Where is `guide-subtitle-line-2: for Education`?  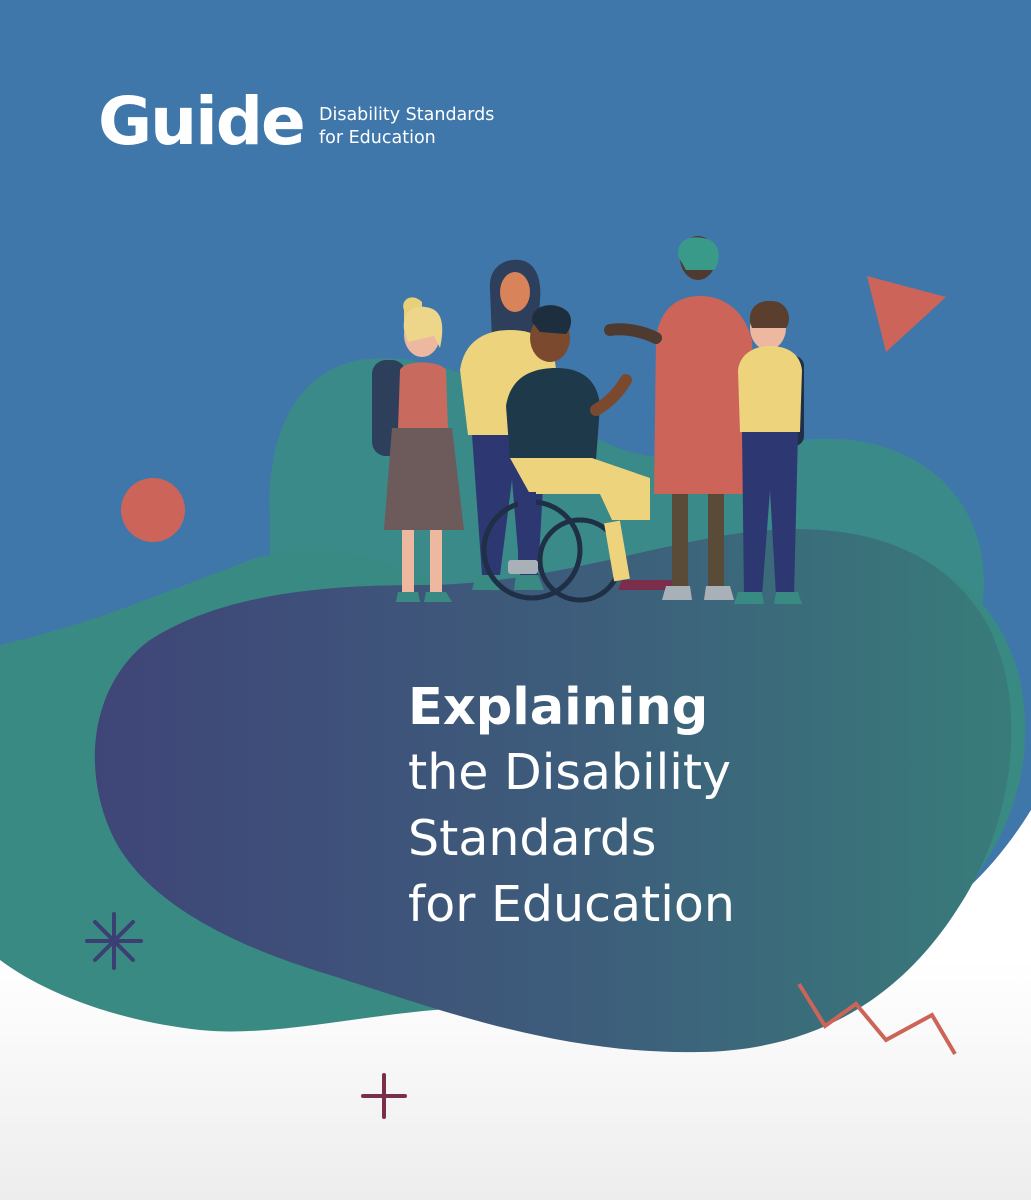
guide-subtitle-line-2: for Education is located at coordinates (377, 138).